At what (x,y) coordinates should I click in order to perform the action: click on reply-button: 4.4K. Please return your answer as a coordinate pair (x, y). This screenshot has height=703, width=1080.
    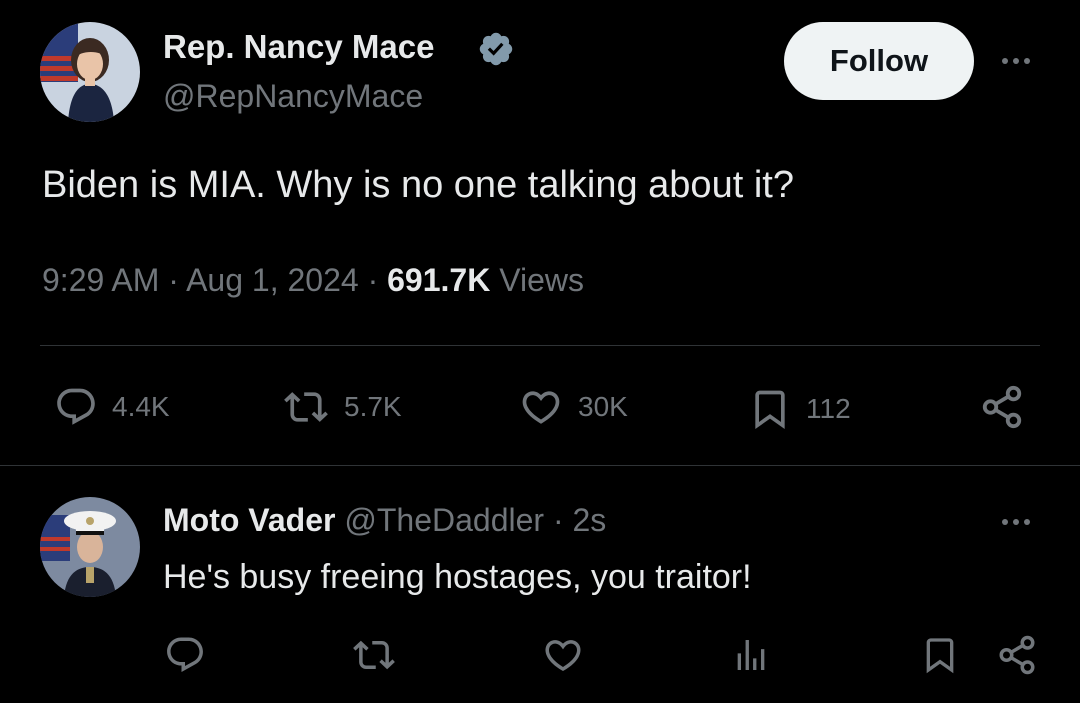
    Looking at the image, I should click on (112, 407).